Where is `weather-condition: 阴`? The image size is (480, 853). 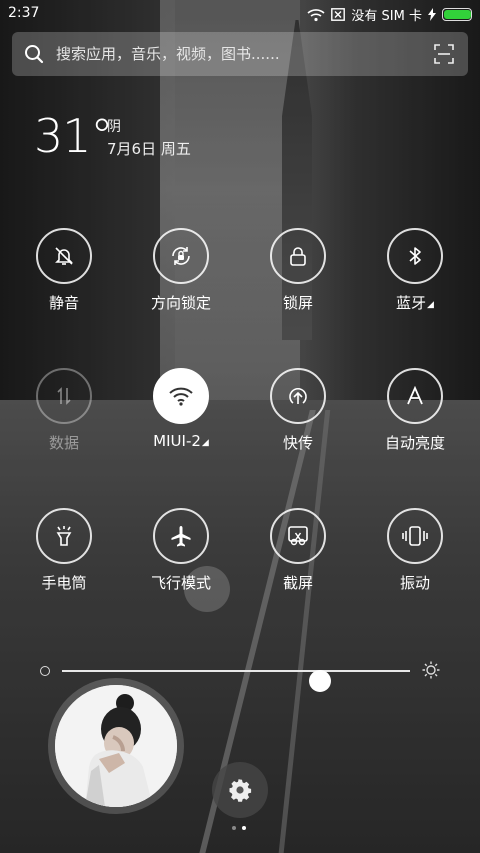
weather-condition: 阴 is located at coordinates (114, 127).